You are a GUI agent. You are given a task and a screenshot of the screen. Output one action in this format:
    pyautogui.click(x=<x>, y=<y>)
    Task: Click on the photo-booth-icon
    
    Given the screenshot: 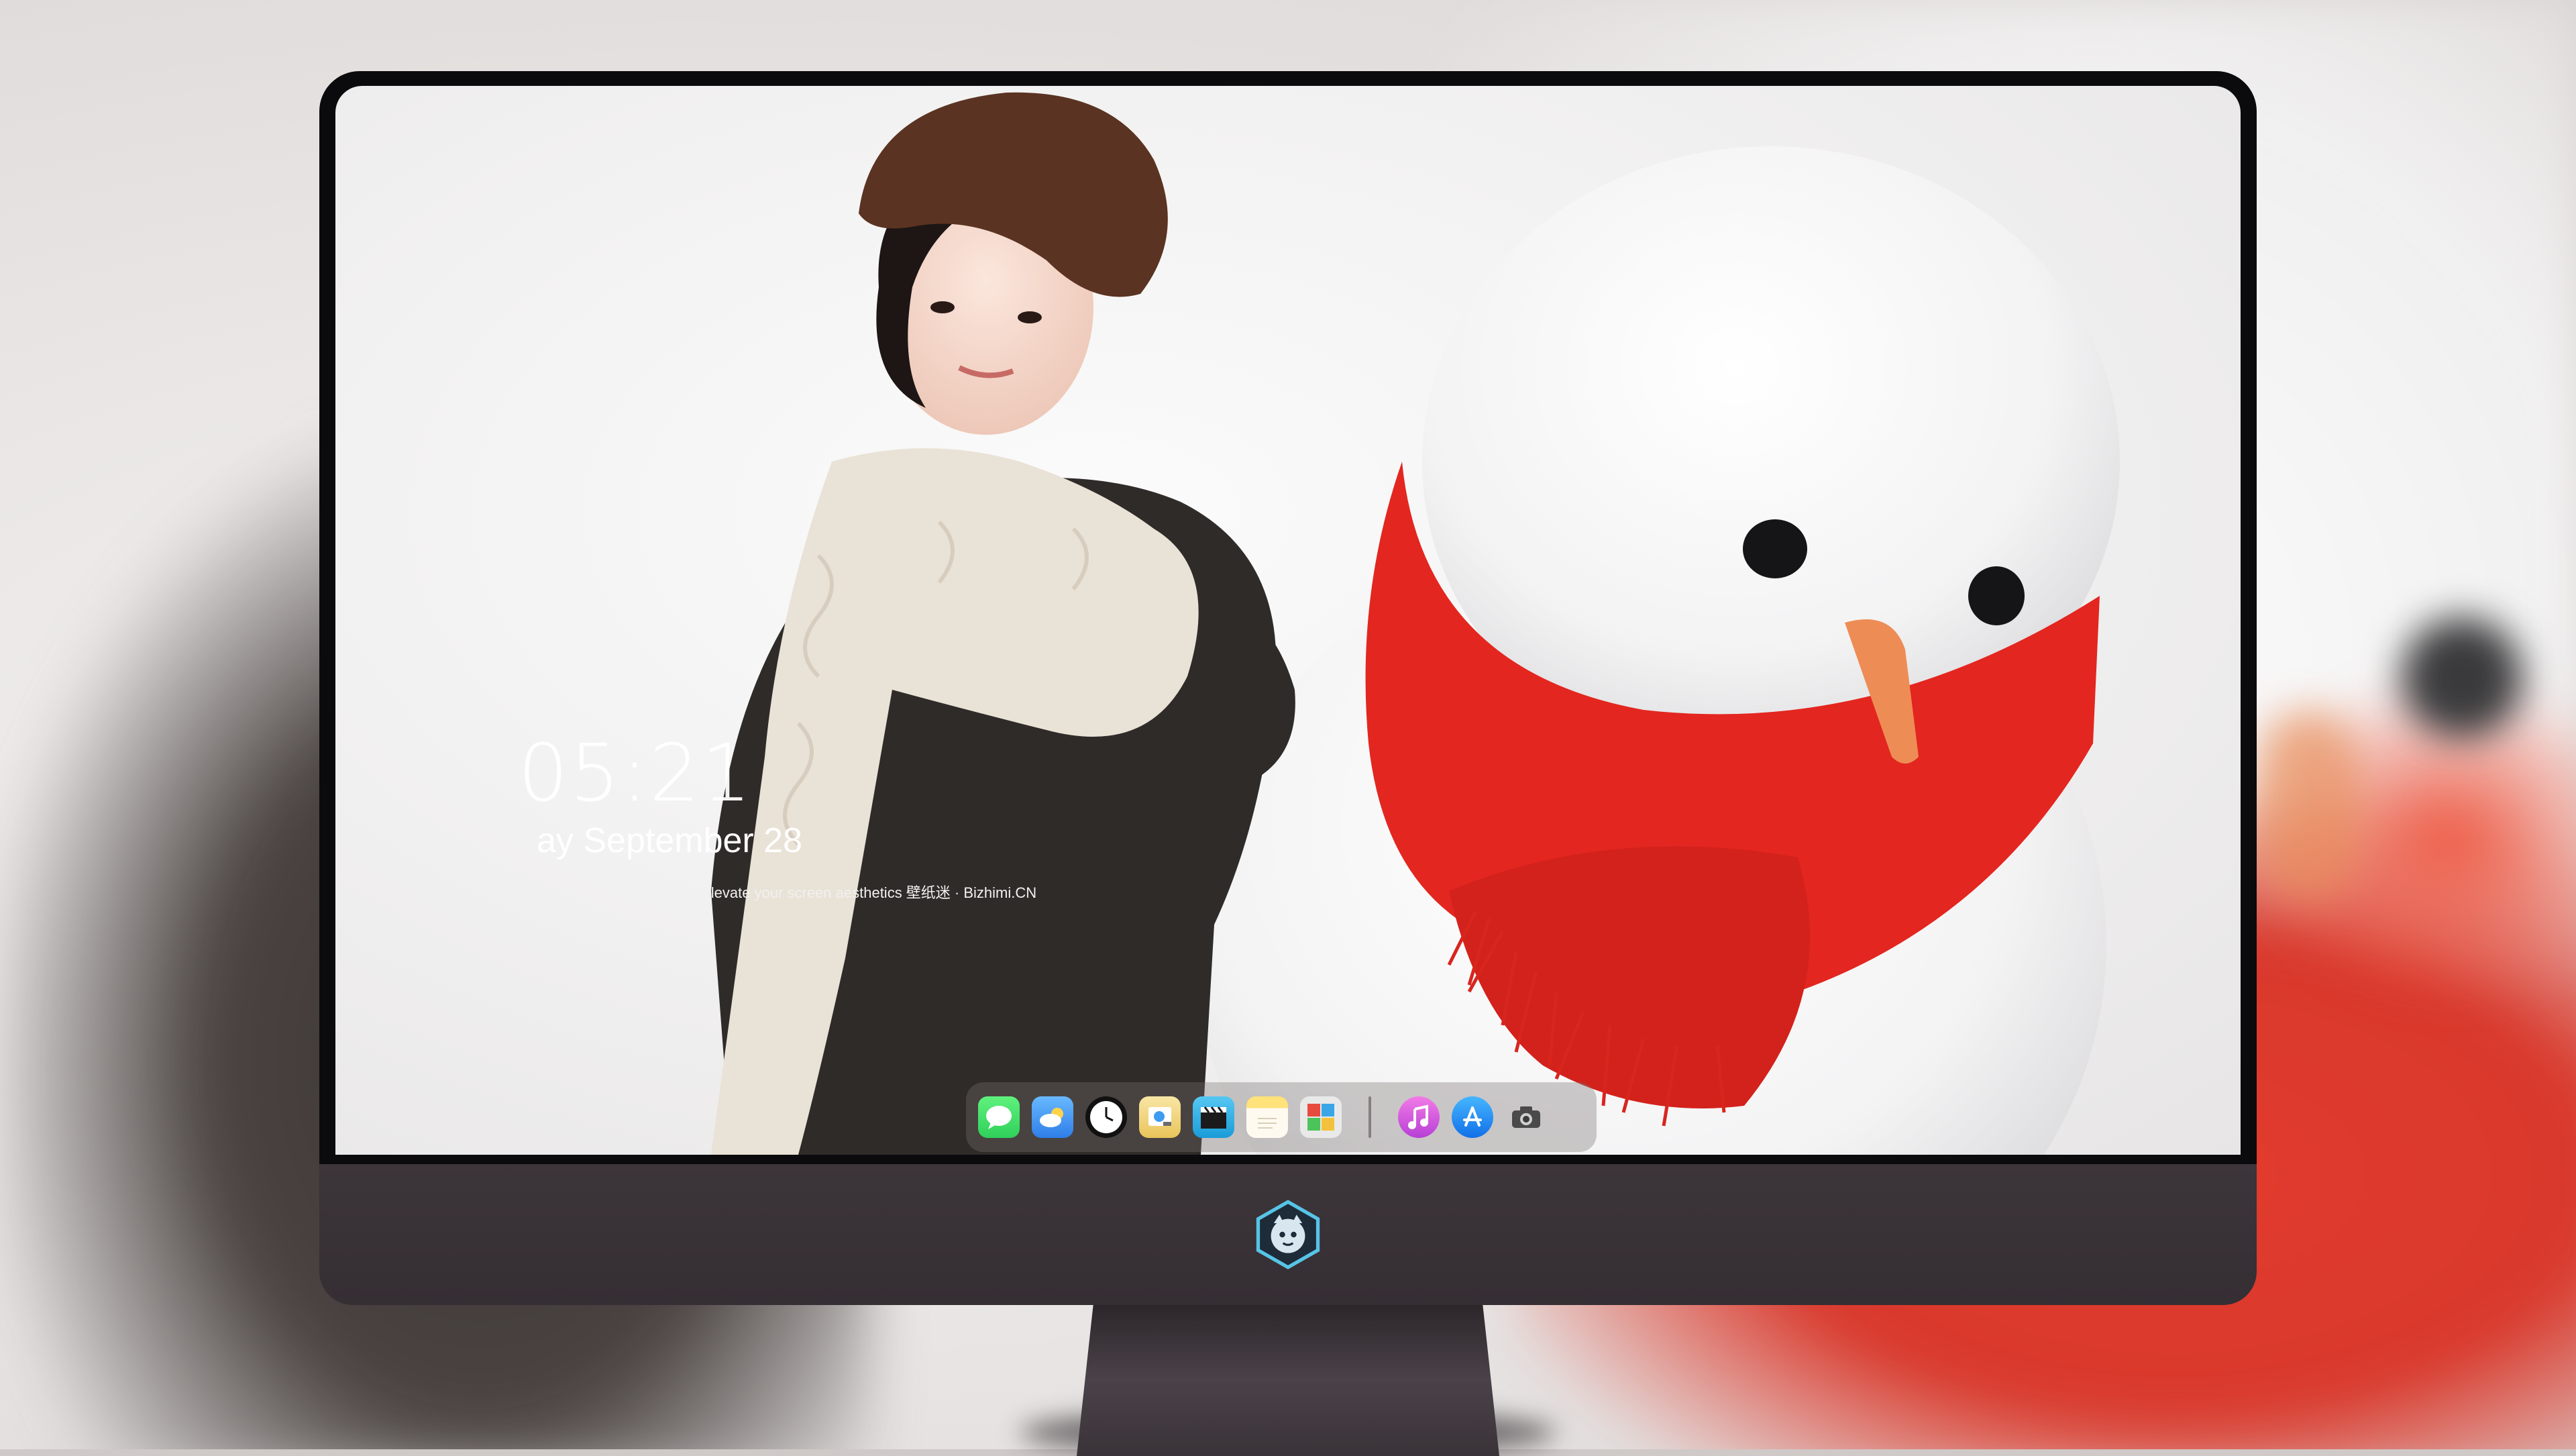 What is the action you would take?
    pyautogui.click(x=1321, y=1117)
    